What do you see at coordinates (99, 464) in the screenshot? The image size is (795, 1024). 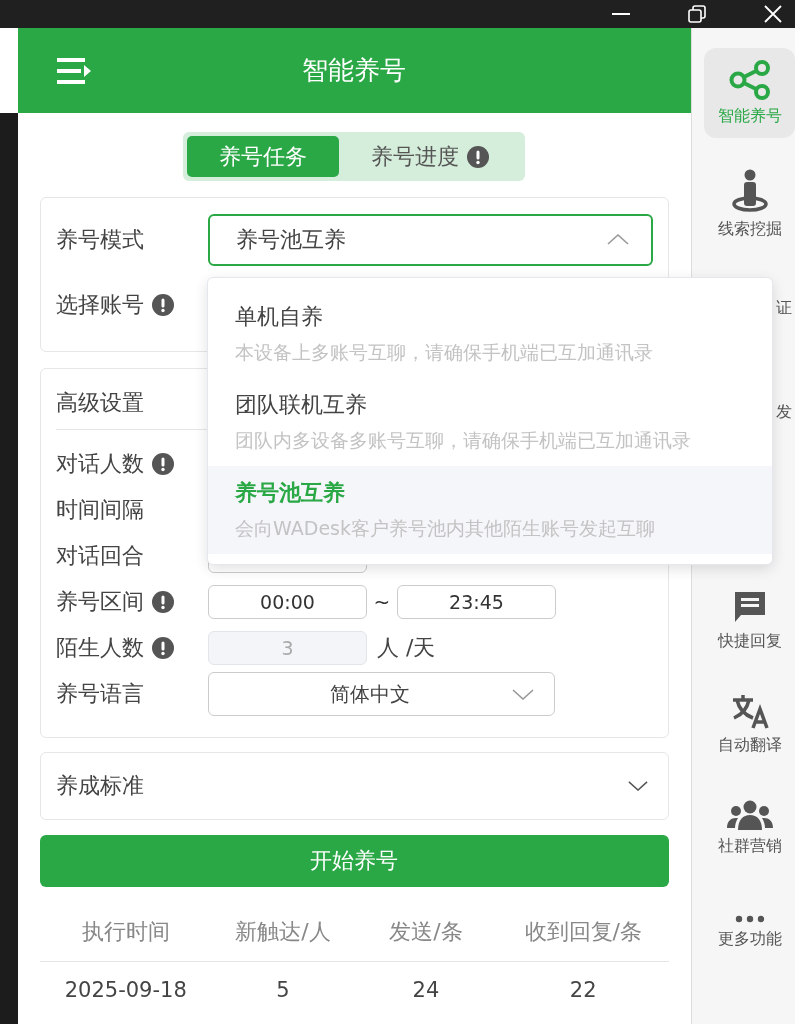 I see `field-label: 对话人数` at bounding box center [99, 464].